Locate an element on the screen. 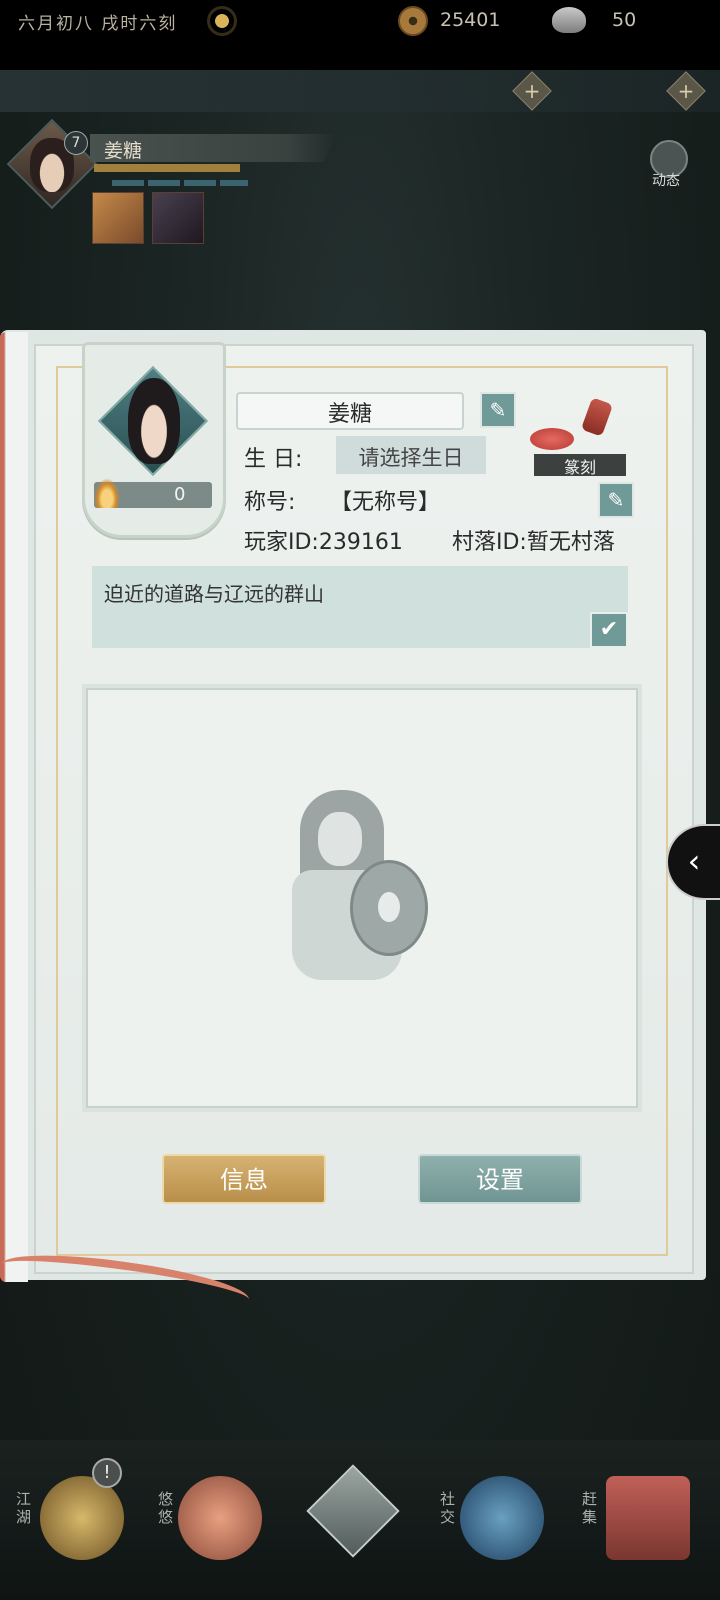 The height and width of the screenshot is (1600, 720). level-badge: 7 is located at coordinates (76, 143).